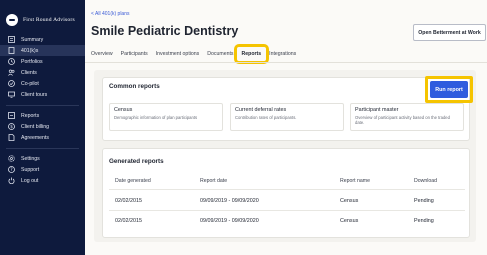 The image size is (487, 255). What do you see at coordinates (30, 83) in the screenshot?
I see `sidebar-item-label: Co-pilot` at bounding box center [30, 83].